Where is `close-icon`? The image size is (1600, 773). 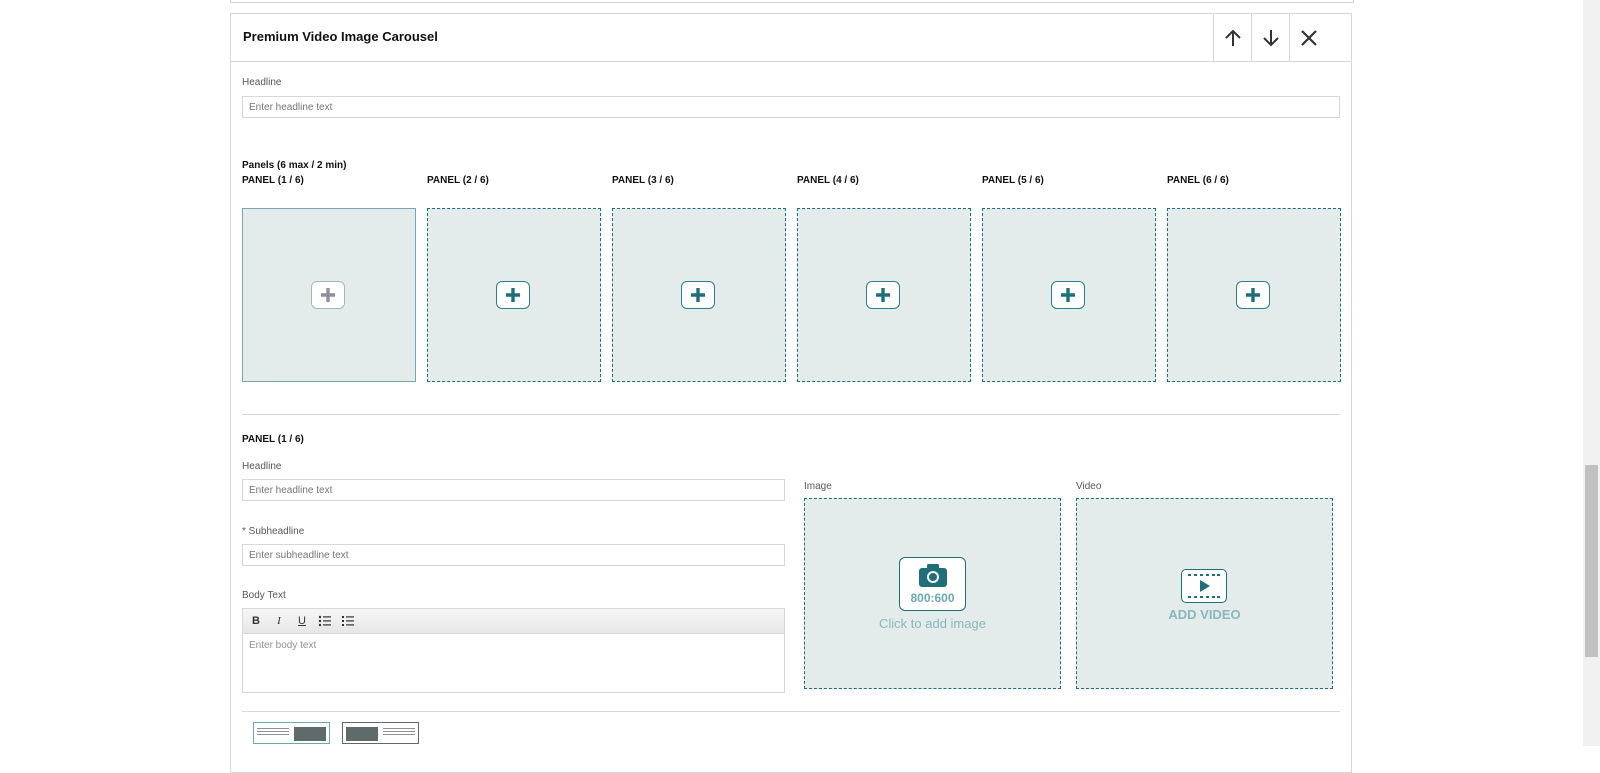 close-icon is located at coordinates (1309, 37).